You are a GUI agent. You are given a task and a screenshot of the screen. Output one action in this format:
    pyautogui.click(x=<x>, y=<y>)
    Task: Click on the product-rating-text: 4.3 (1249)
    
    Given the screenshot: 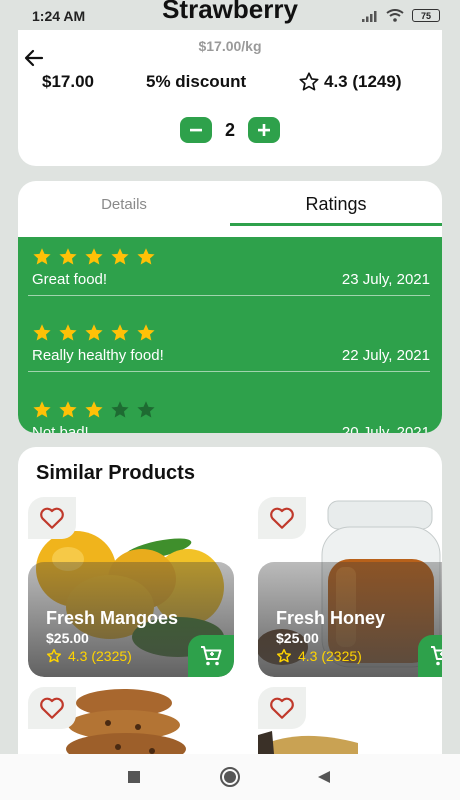 What is the action you would take?
    pyautogui.click(x=363, y=81)
    